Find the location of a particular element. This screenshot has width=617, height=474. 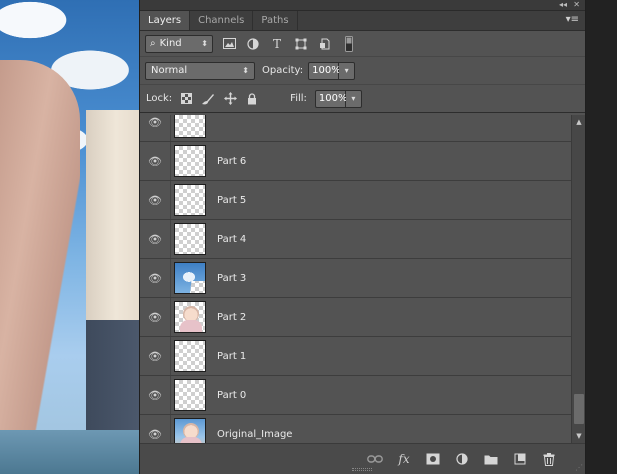

layer-name: Original_Image is located at coordinates (254, 434).